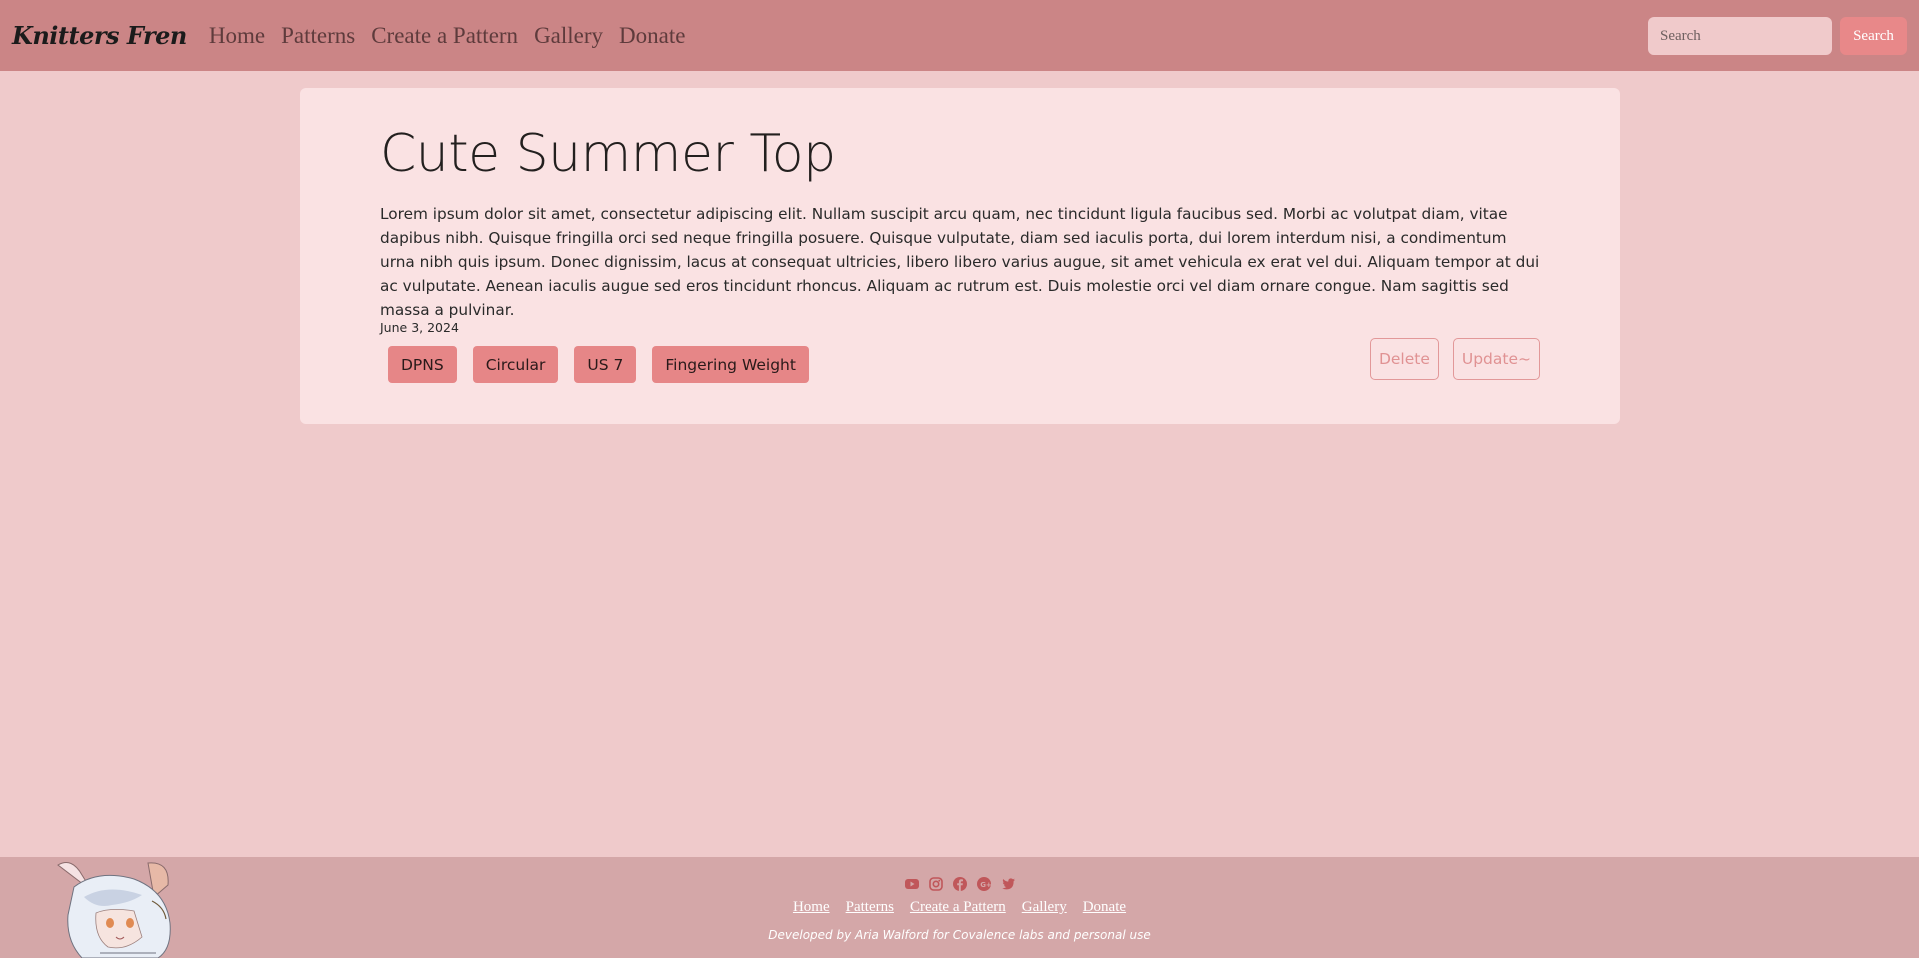  What do you see at coordinates (1044, 907) in the screenshot?
I see `footer-link-gallery: Gallery` at bounding box center [1044, 907].